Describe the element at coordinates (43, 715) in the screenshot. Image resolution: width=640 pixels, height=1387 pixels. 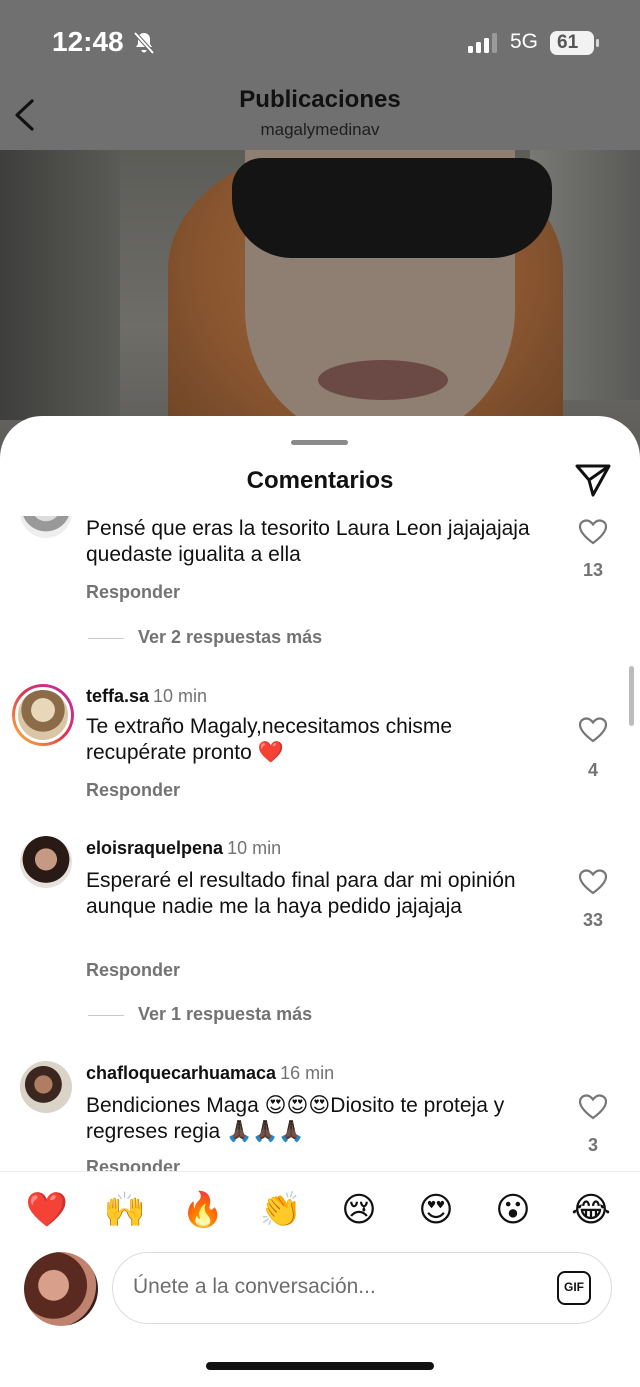
I see `avatar-story-ring` at that location.